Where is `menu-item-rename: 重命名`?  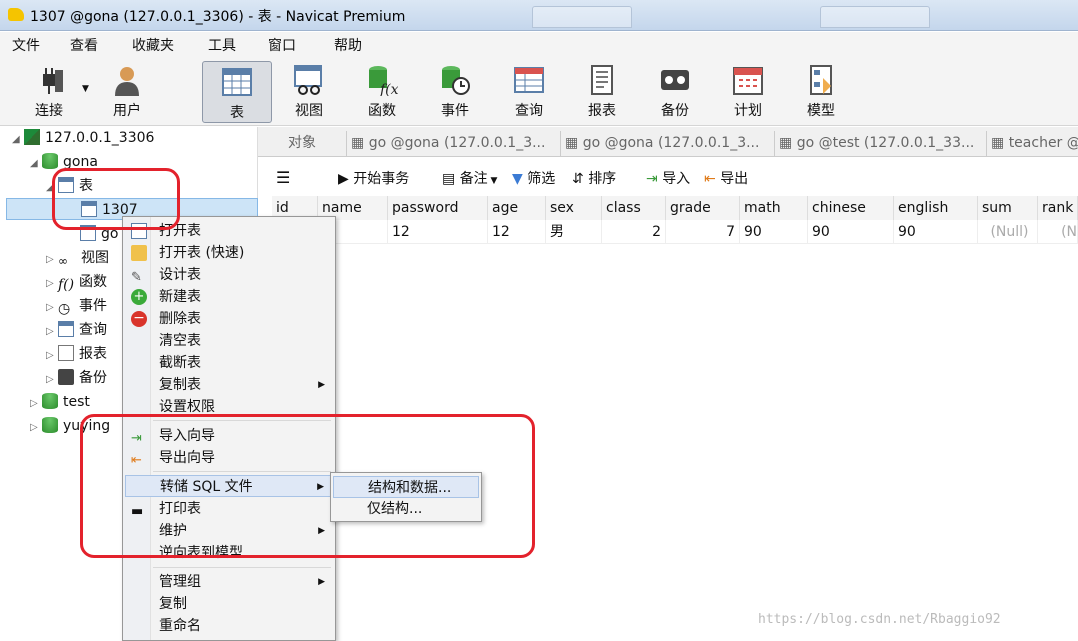
menu-item-rename: 重命名 is located at coordinates (229, 626).